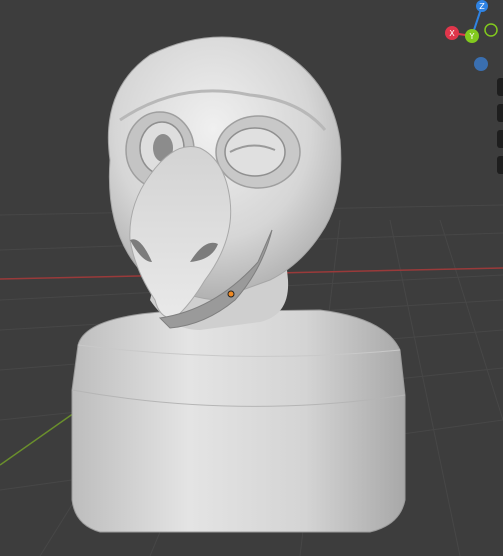  What do you see at coordinates (258, 152) in the screenshot?
I see `right-eye` at bounding box center [258, 152].